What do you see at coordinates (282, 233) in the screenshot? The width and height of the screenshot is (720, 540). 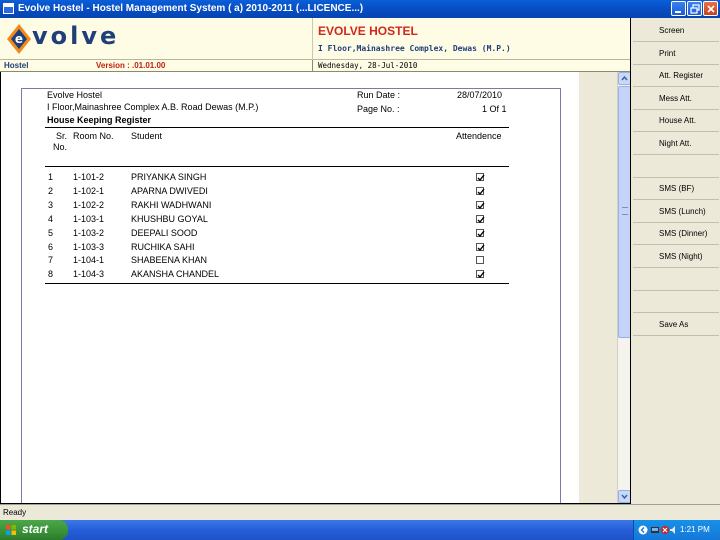 I see `table-row: 5 1-103-2 DEEPALI SOOD` at bounding box center [282, 233].